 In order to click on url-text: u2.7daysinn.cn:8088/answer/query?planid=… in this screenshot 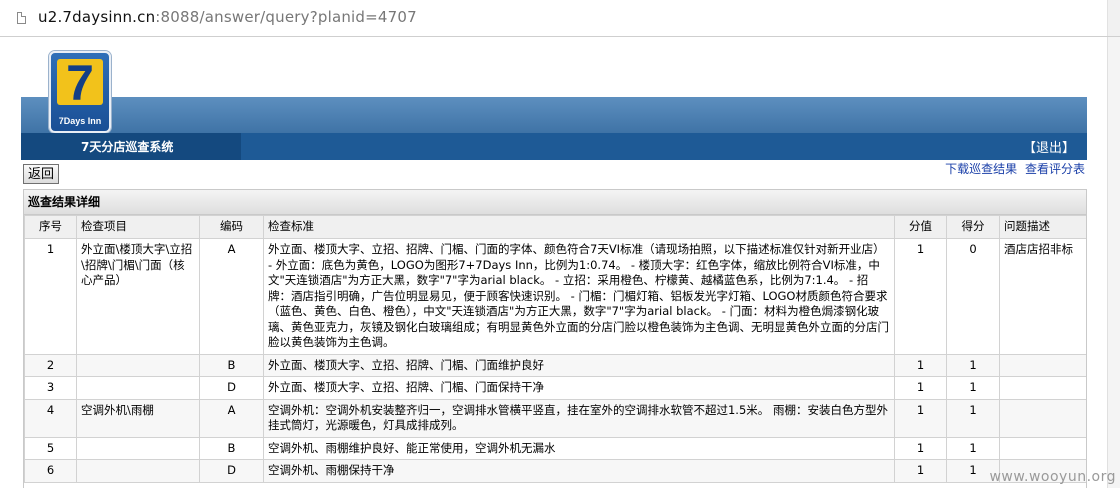, I will do `click(227, 17)`.